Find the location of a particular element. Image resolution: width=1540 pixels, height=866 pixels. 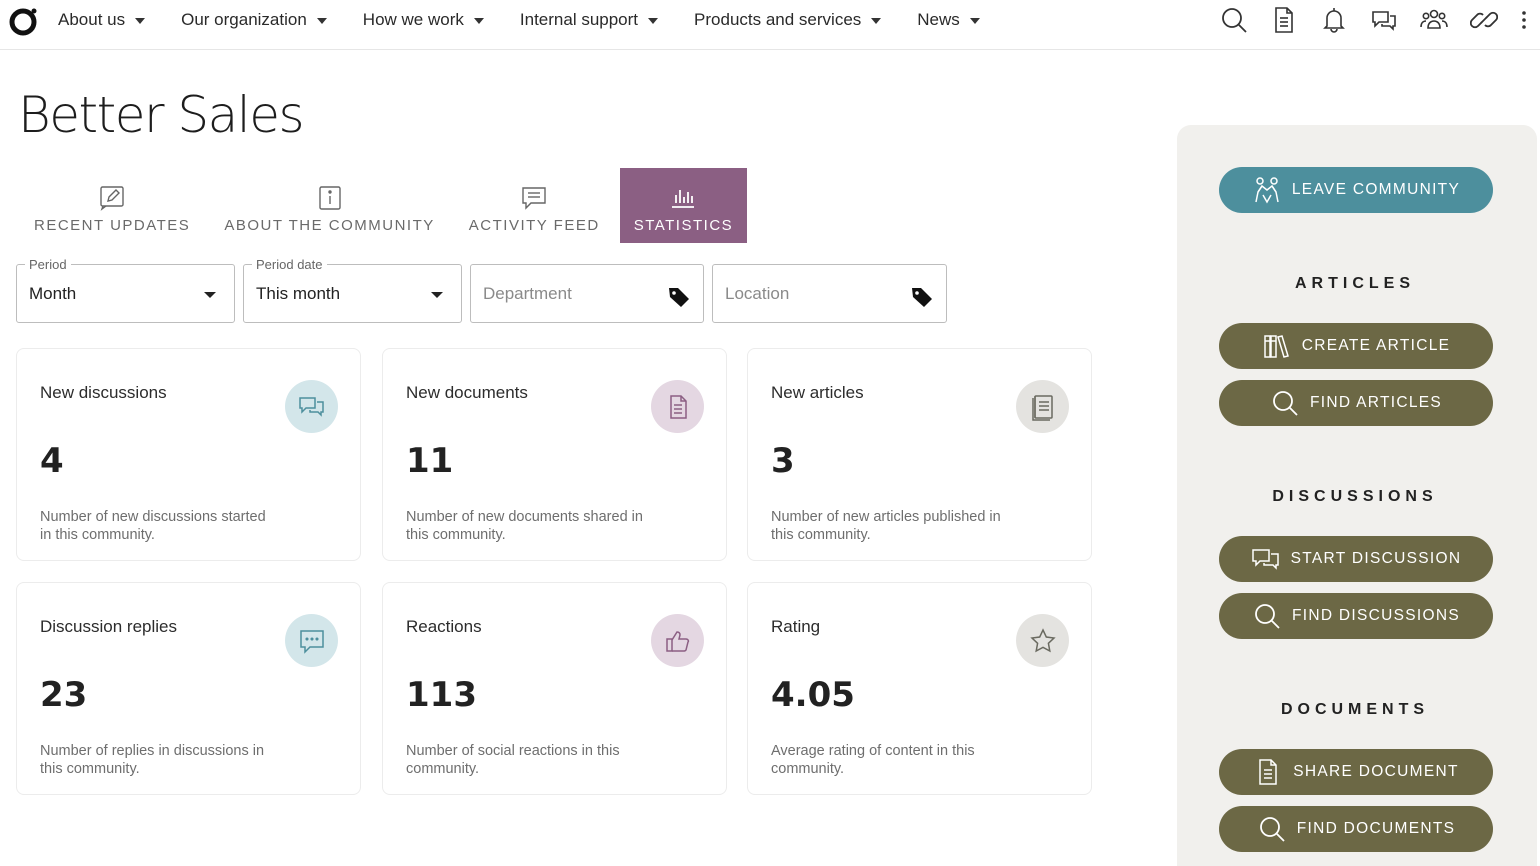

tab-label: ACTIVITY FEED is located at coordinates (534, 225).